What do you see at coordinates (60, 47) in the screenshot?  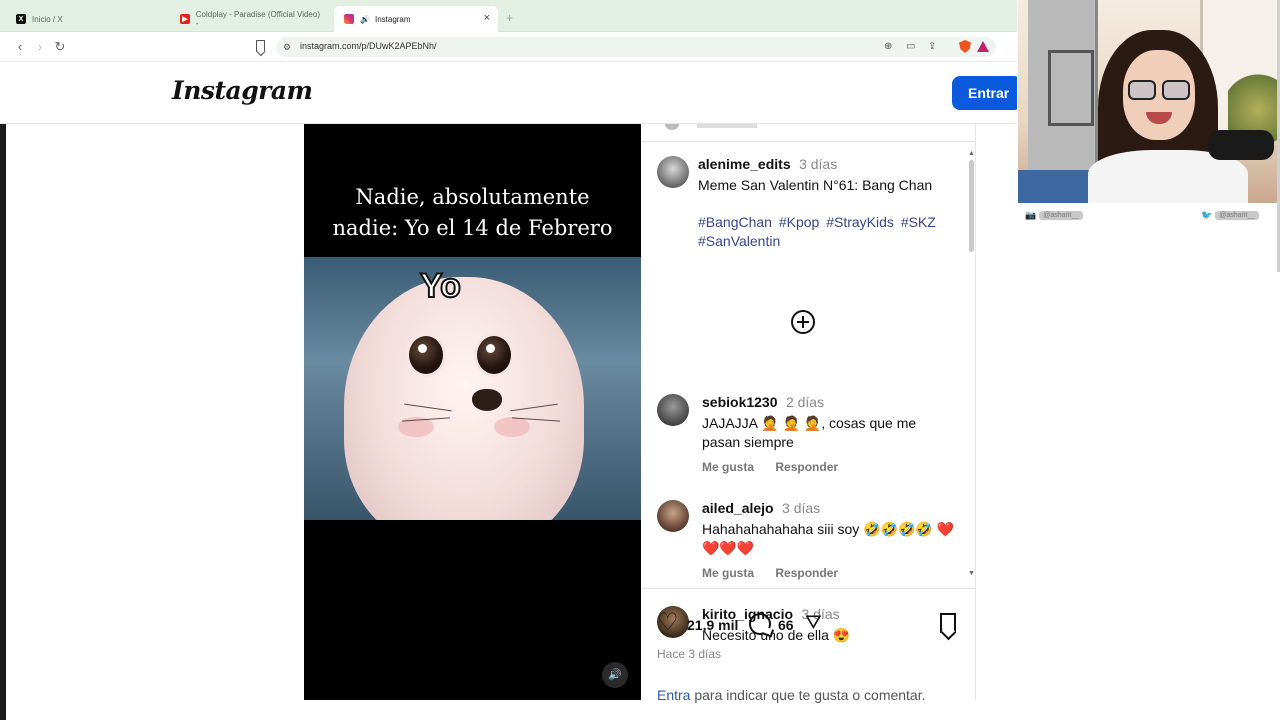 I see `reload-icon: ↻` at bounding box center [60, 47].